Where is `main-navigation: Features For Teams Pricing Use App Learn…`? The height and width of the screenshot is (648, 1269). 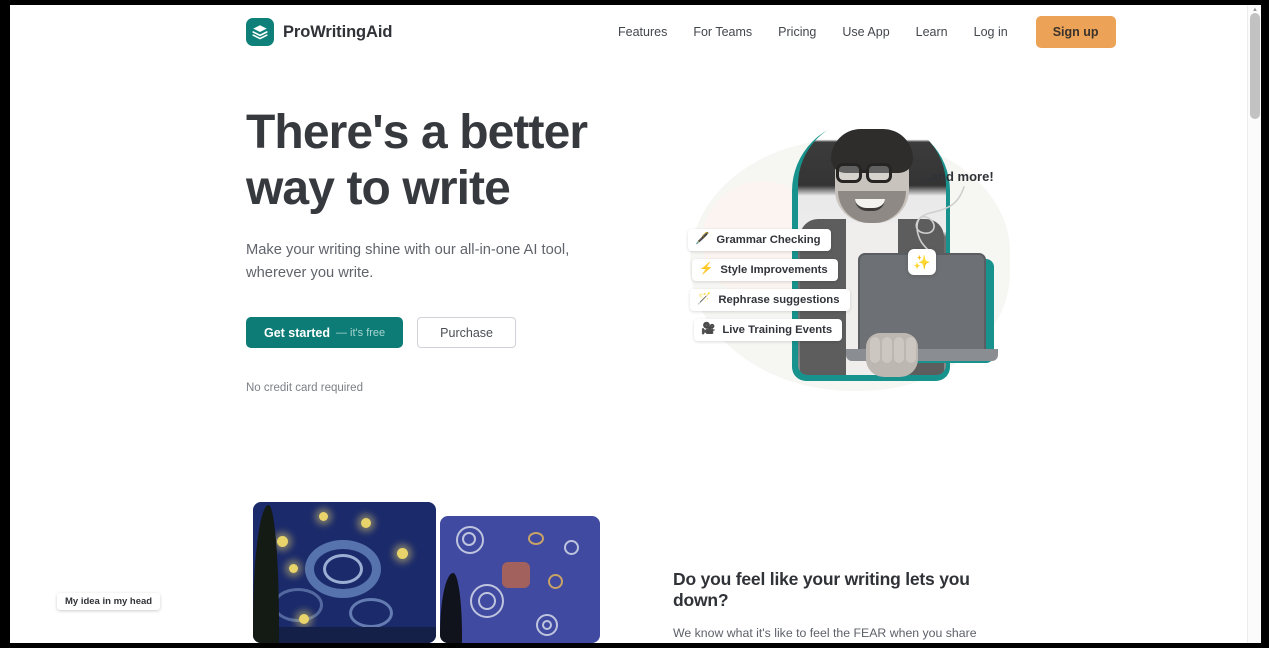
main-navigation: Features For Teams Pricing Use App Learn… is located at coordinates (860, 32).